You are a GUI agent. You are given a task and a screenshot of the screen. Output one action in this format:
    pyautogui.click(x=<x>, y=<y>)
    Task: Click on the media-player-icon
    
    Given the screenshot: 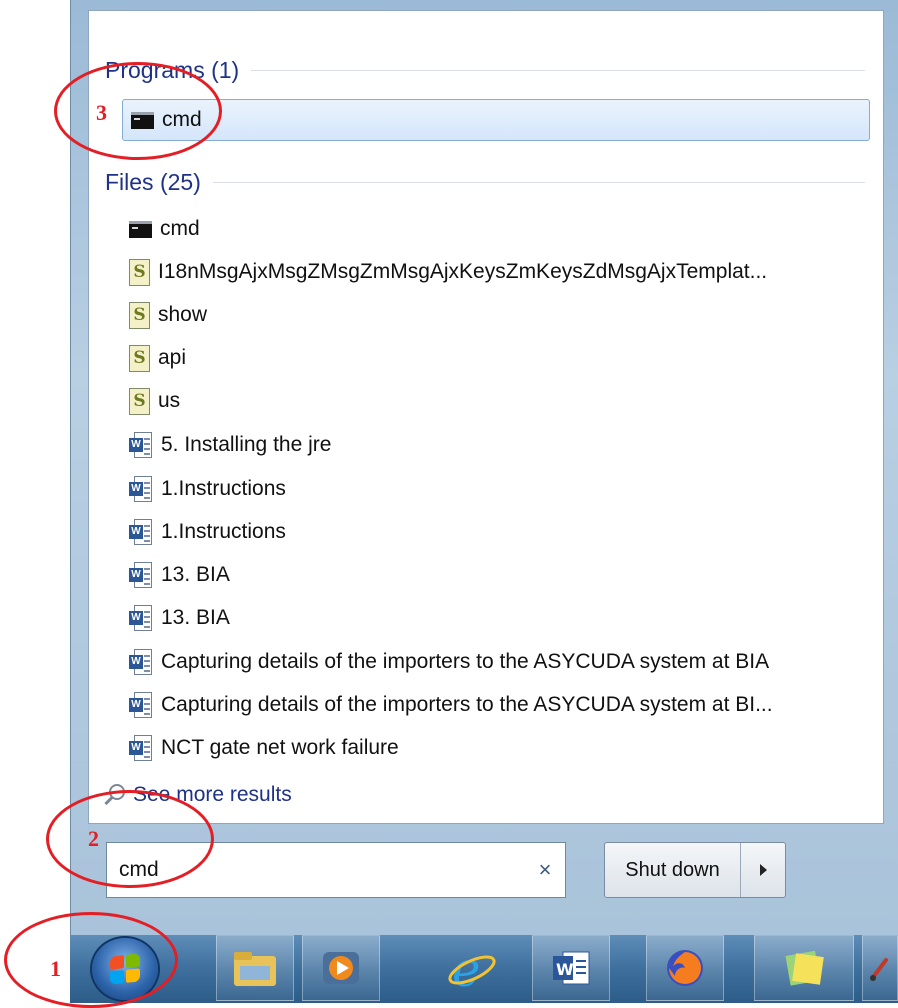 What is the action you would take?
    pyautogui.click(x=341, y=968)
    